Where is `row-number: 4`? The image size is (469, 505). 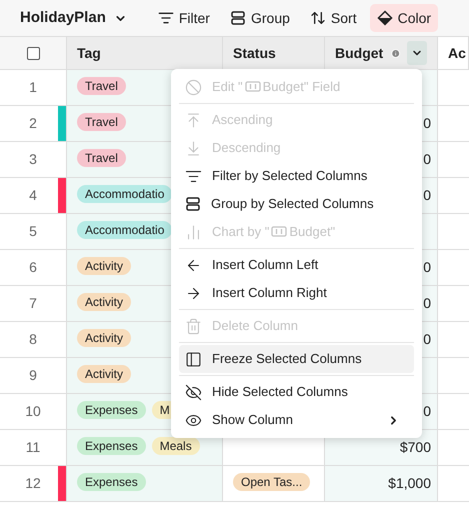
row-number: 4 is located at coordinates (33, 195).